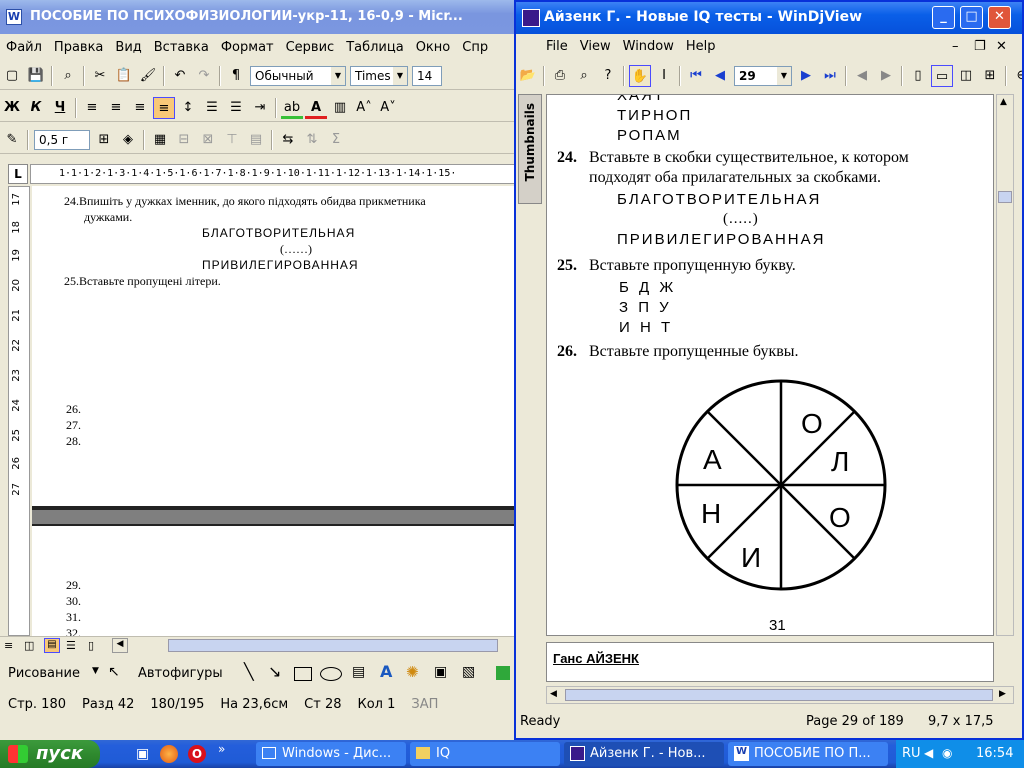 The height and width of the screenshot is (768, 1024). I want to click on single-page-icon: ▯, so click(918, 76).